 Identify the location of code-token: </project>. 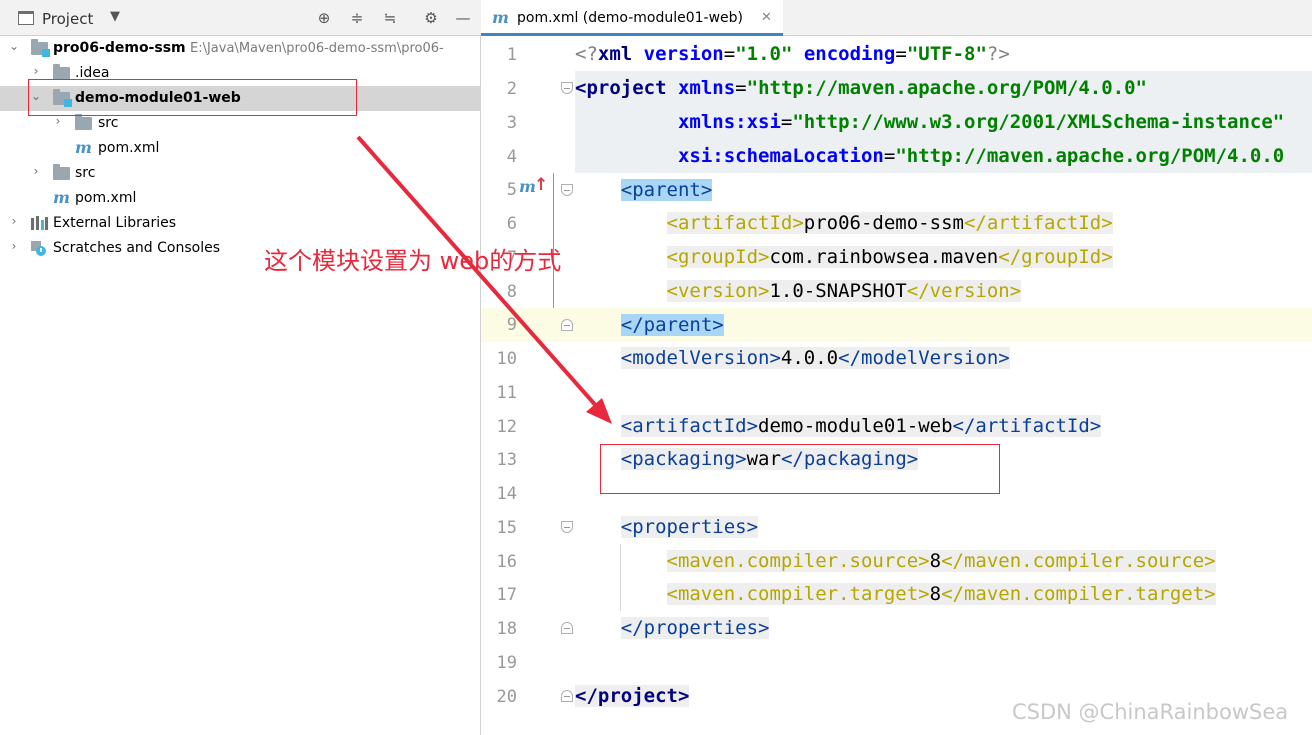
(632, 696).